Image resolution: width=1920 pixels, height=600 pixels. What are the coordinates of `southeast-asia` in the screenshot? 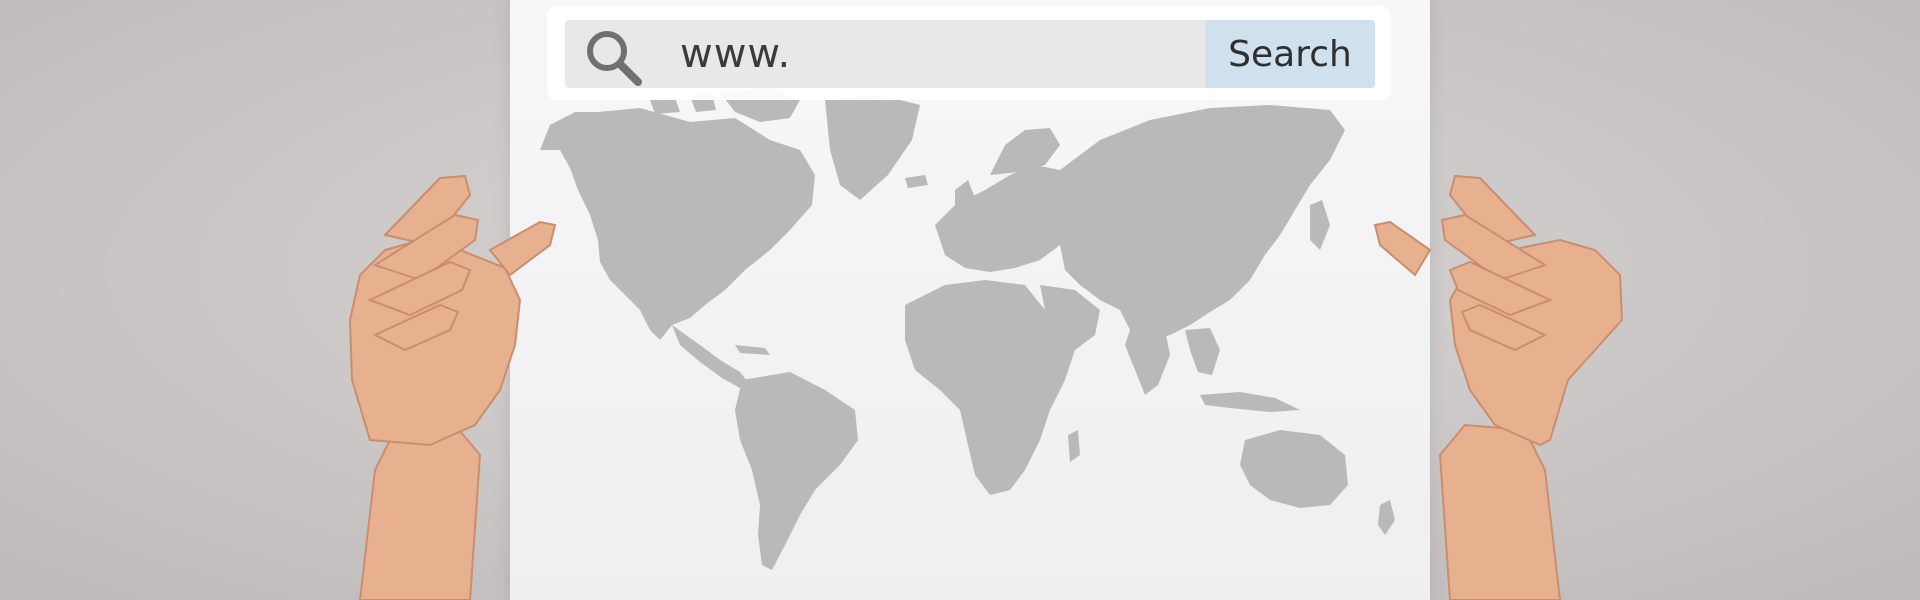 It's located at (1202, 351).